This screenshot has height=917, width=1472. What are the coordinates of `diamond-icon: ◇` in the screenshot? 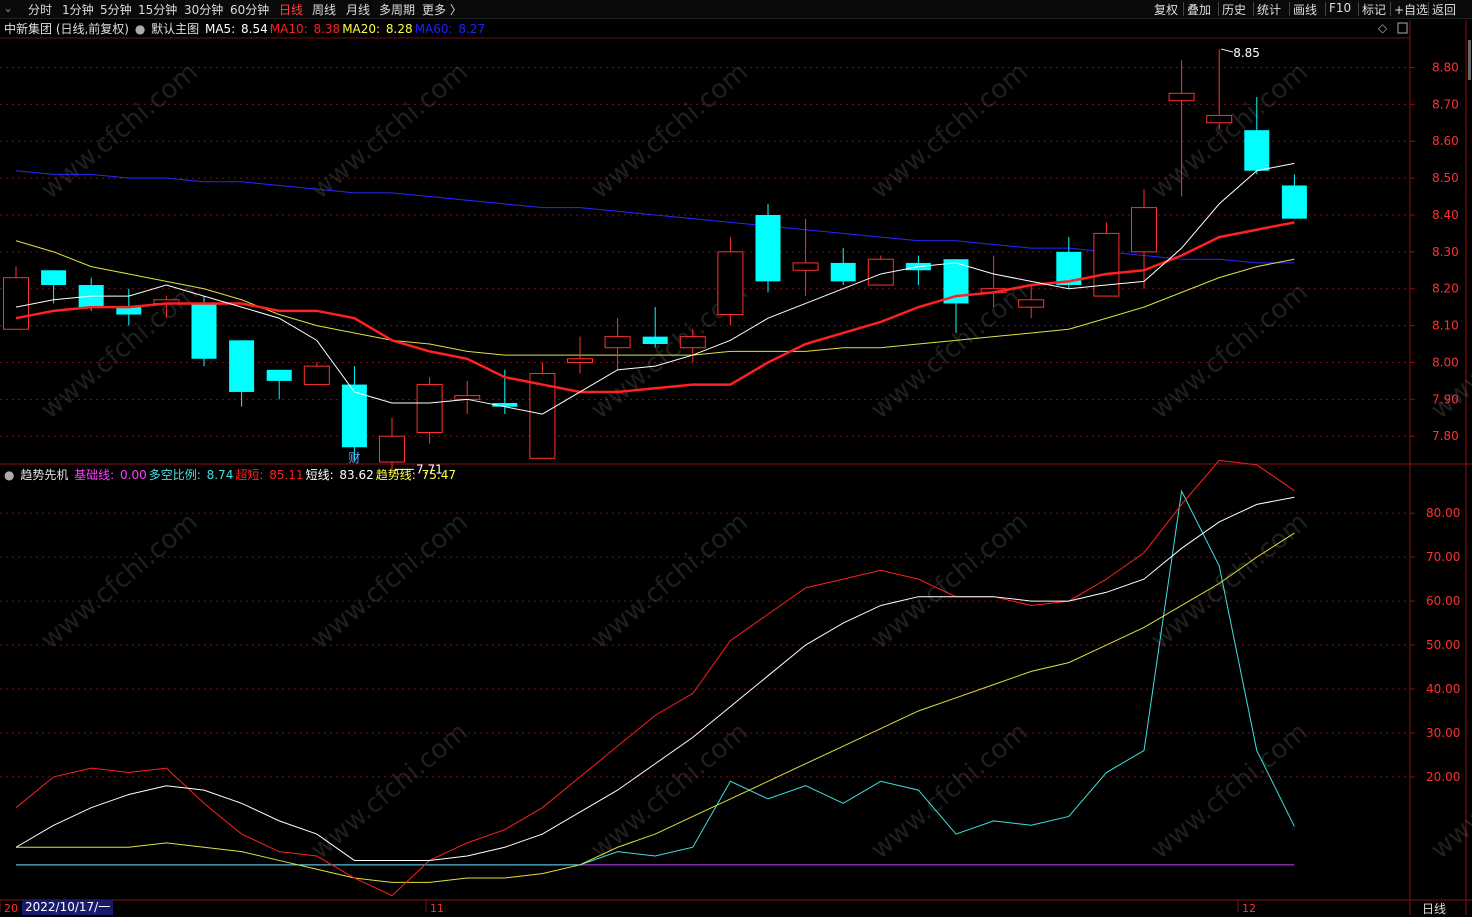 It's located at (1383, 28).